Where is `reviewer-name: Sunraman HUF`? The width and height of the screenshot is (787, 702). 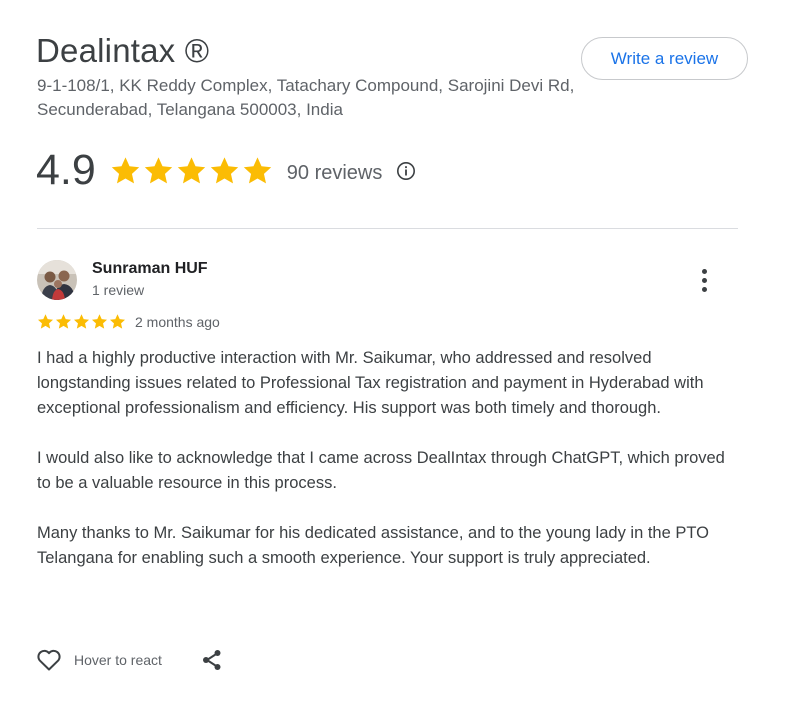
reviewer-name: Sunraman HUF is located at coordinates (150, 269).